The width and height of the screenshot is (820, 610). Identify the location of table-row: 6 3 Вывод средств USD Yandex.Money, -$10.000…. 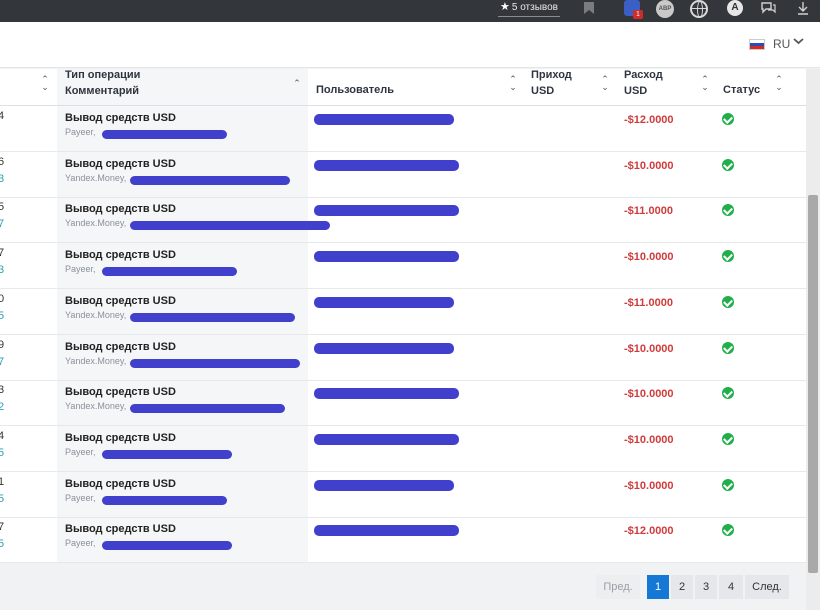
(403, 175).